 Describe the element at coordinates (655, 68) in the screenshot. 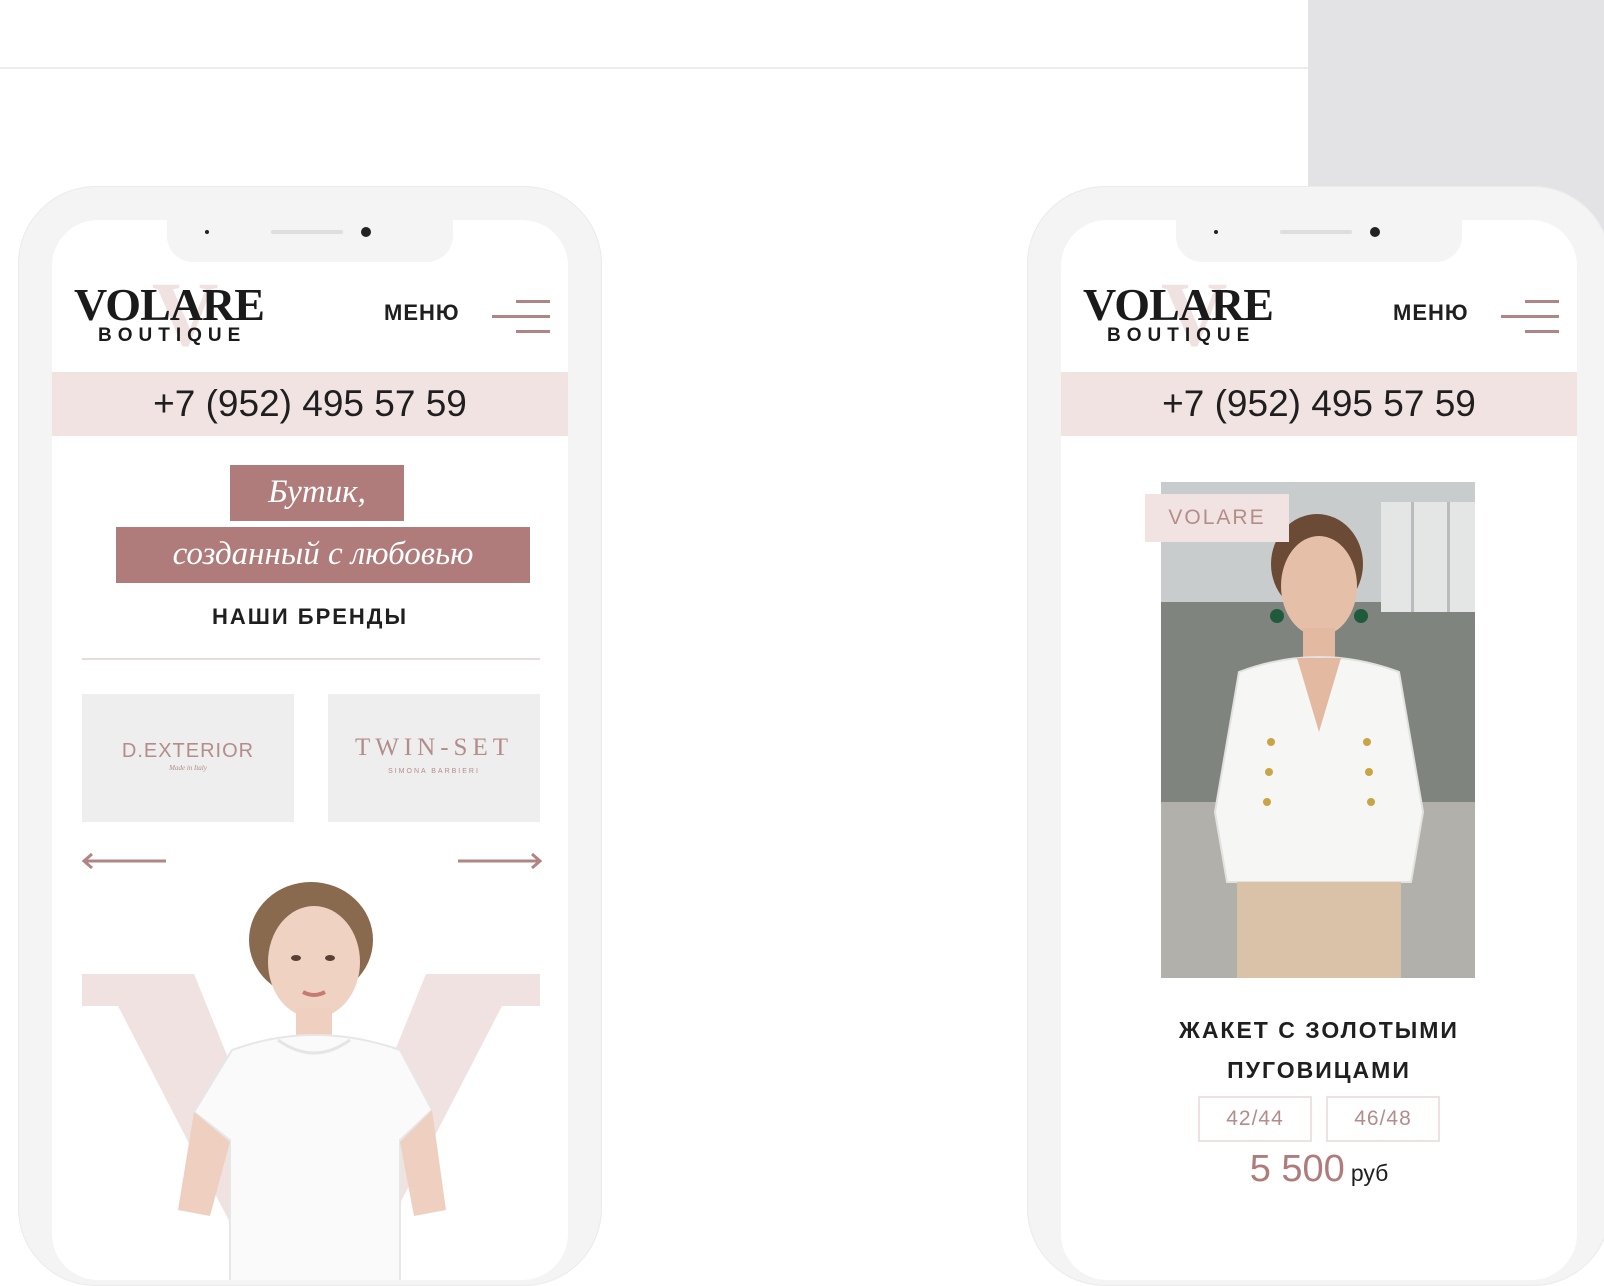

I see `top-divider` at that location.